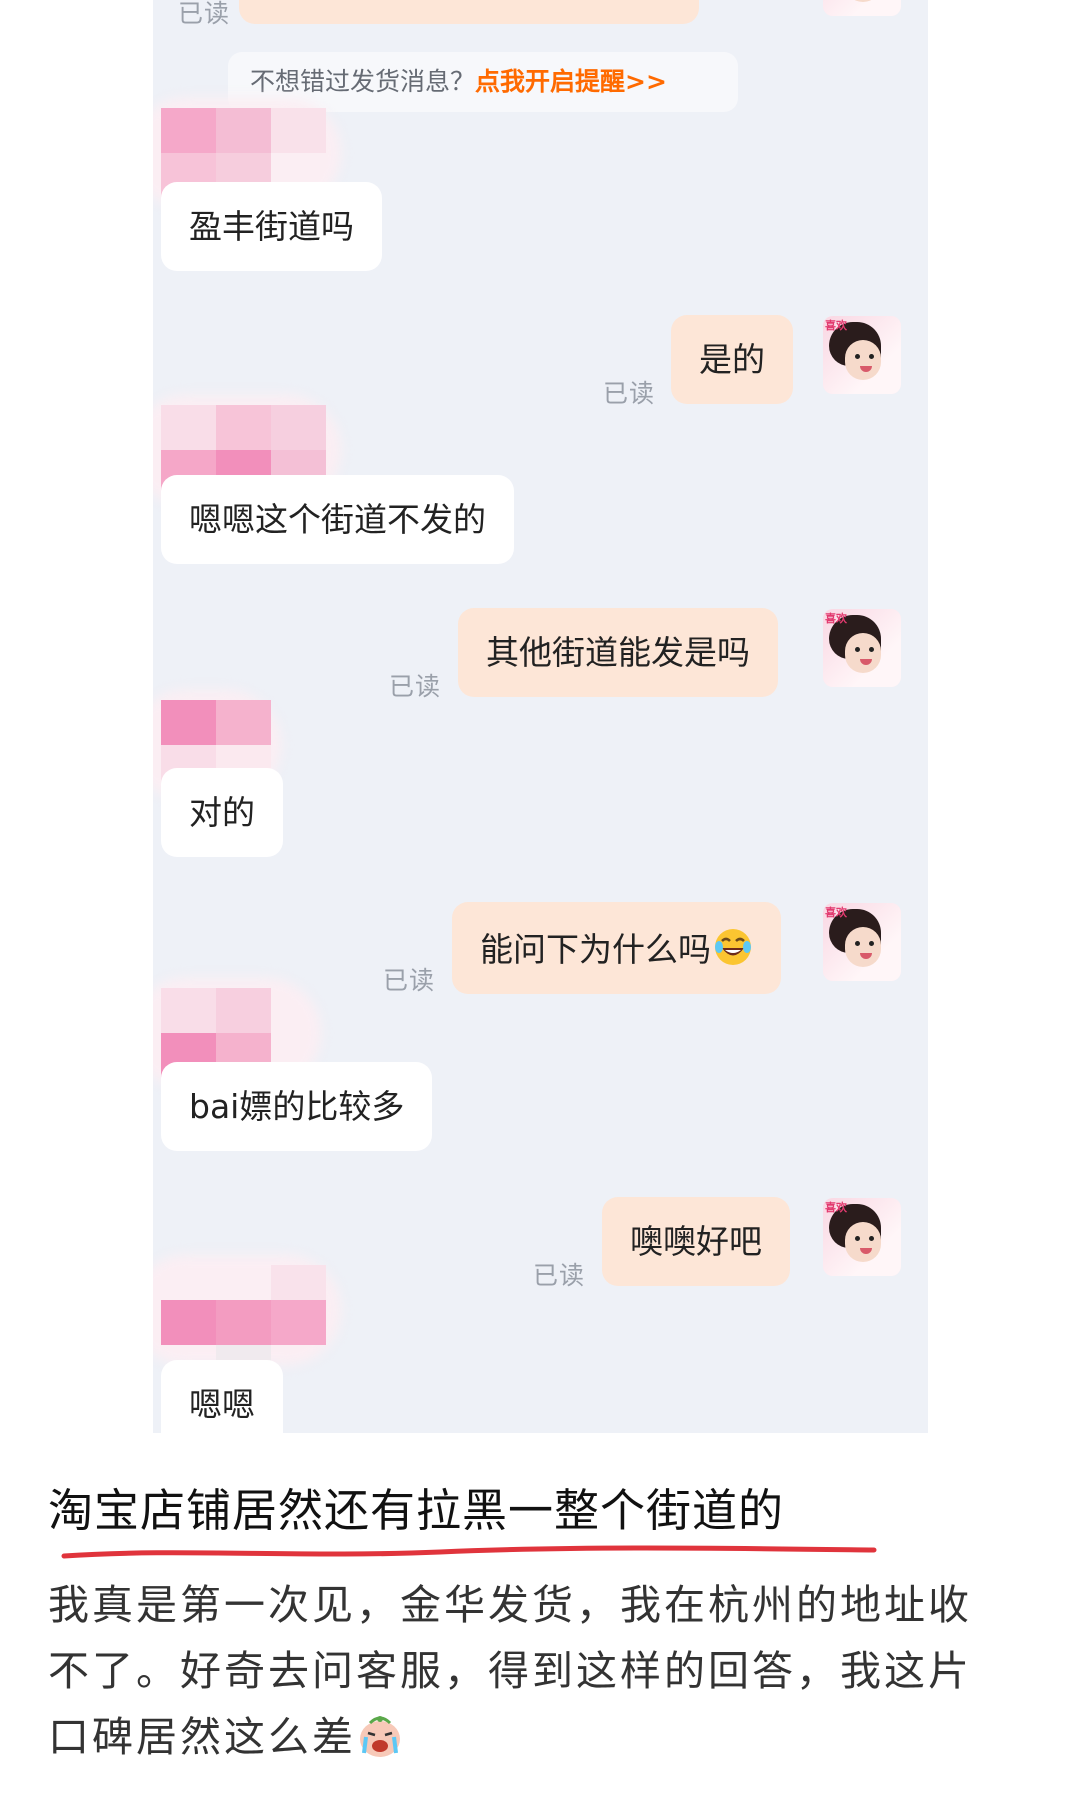  I want to click on message-bubble-outgoing: 噢噢好吧, so click(696, 1241).